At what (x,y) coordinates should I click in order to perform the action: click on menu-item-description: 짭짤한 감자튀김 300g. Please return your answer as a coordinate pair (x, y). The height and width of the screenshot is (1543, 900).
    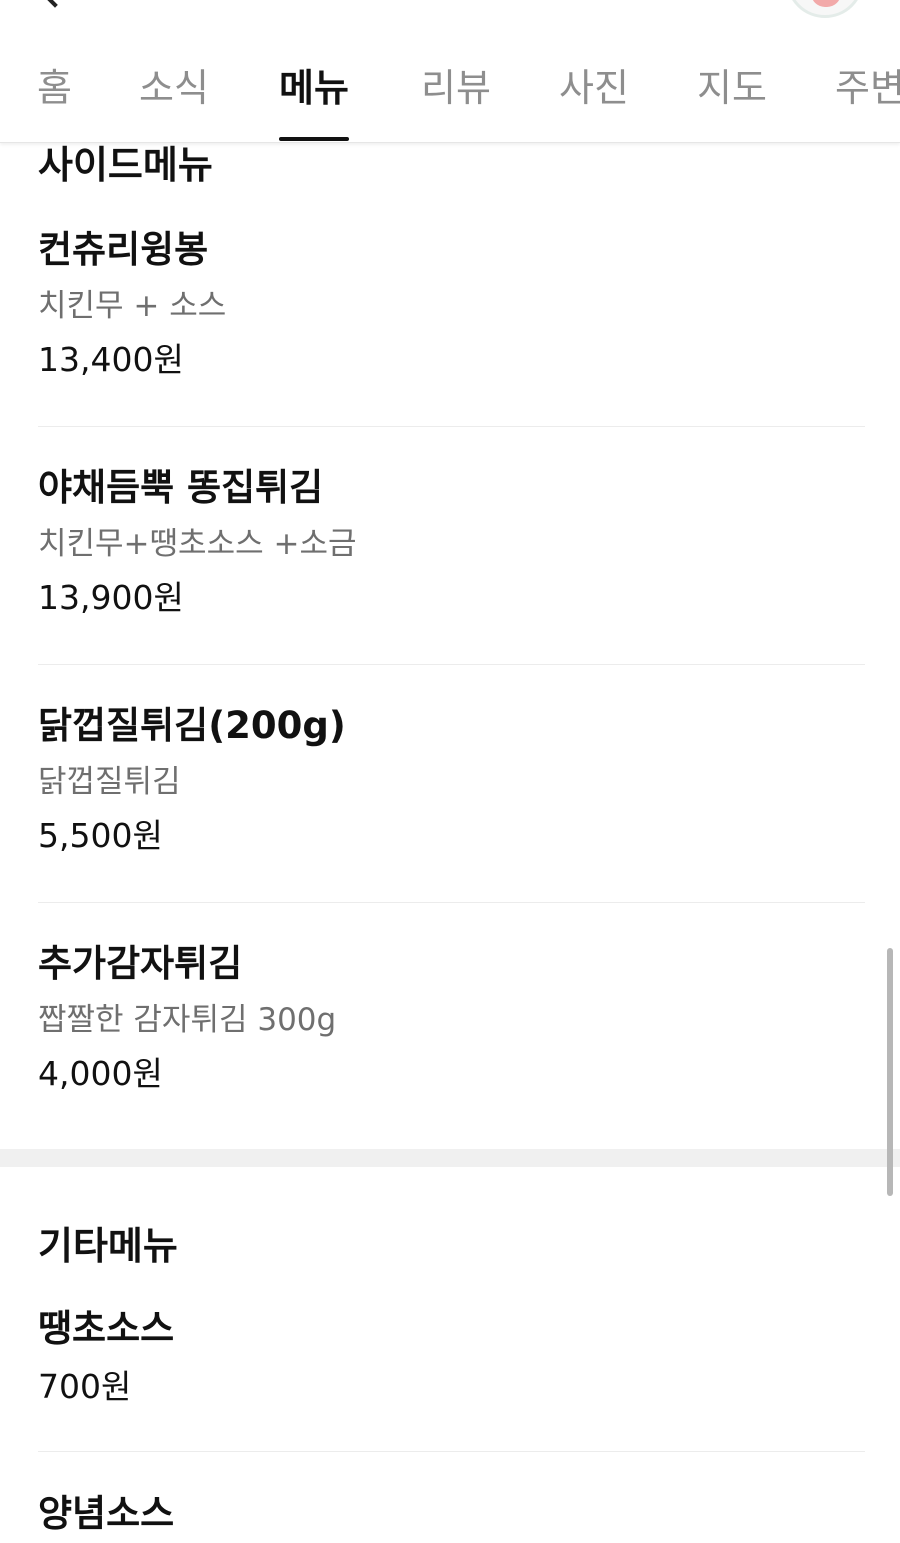
    Looking at the image, I should click on (187, 1020).